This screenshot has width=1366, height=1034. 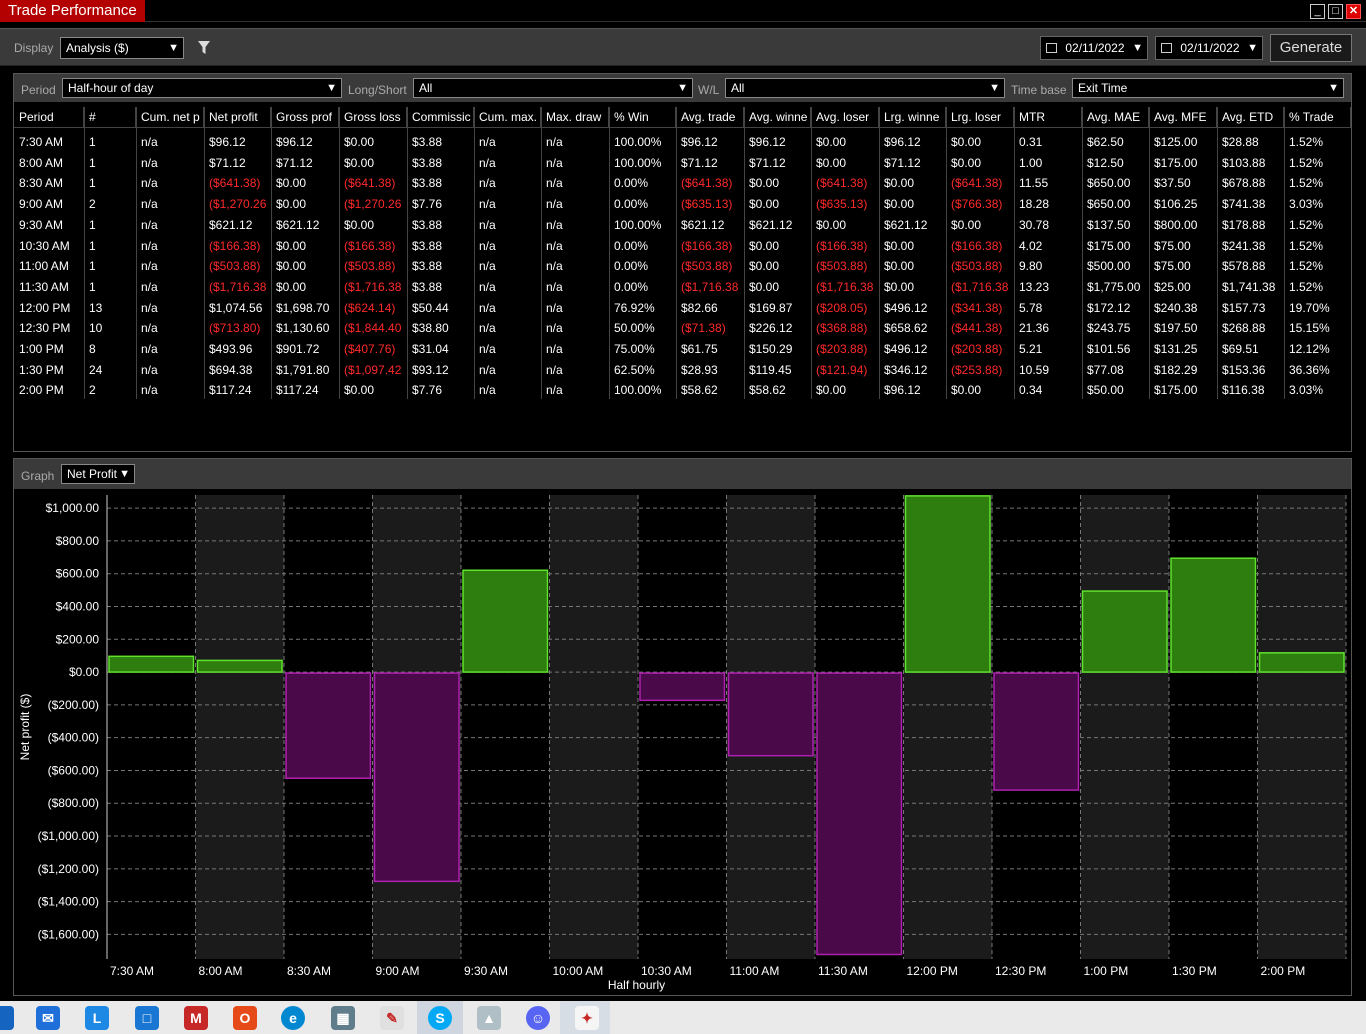 What do you see at coordinates (1183, 117) in the screenshot?
I see `column-header: Avg. MFE` at bounding box center [1183, 117].